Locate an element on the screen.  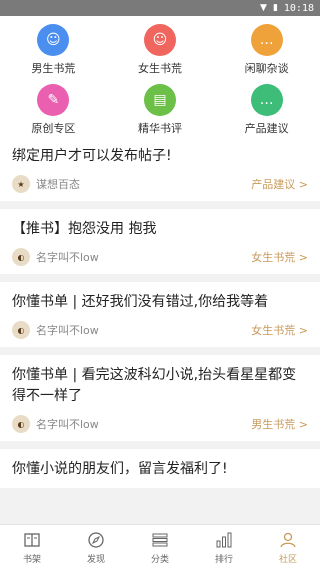
post-item: 你懂小说的朋友们，留言发福利了! is located at coordinates (160, 468).